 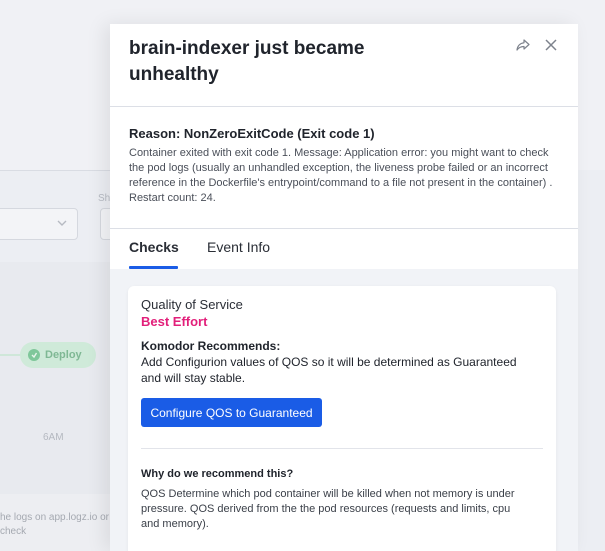 What do you see at coordinates (217, 474) in the screenshot?
I see `why-title: Why do we recommend this?` at bounding box center [217, 474].